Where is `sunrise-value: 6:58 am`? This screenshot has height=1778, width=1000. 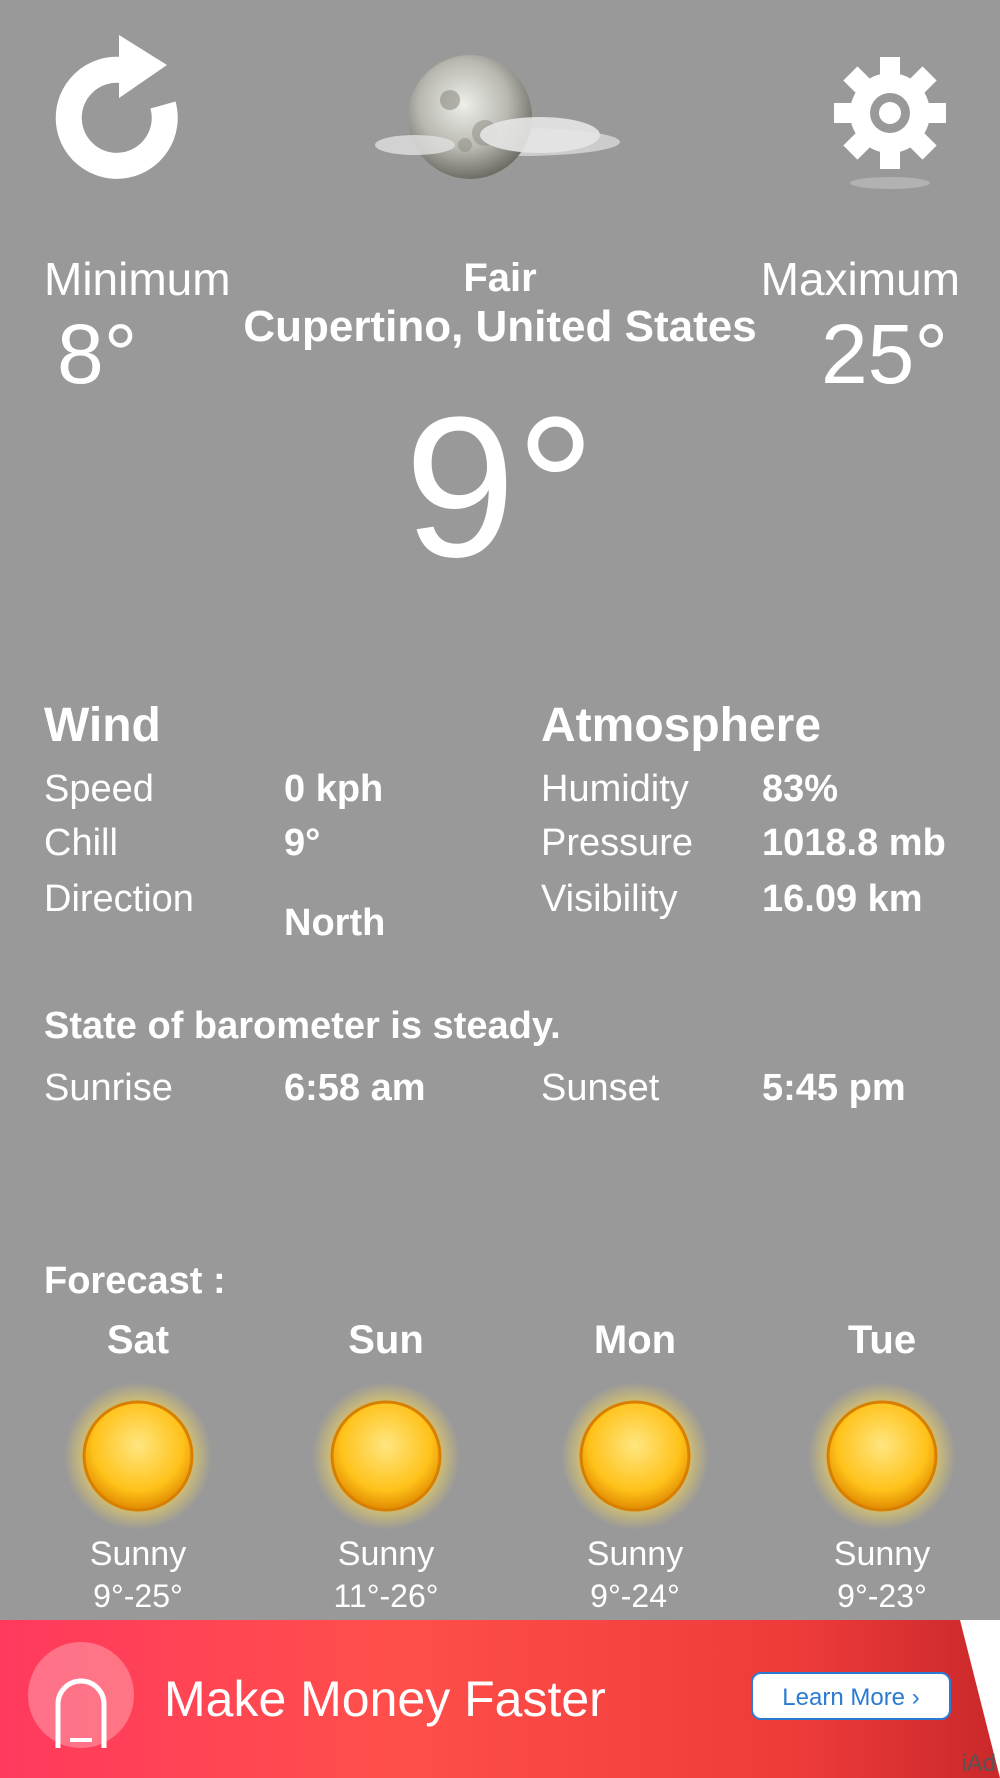 sunrise-value: 6:58 am is located at coordinates (355, 1088).